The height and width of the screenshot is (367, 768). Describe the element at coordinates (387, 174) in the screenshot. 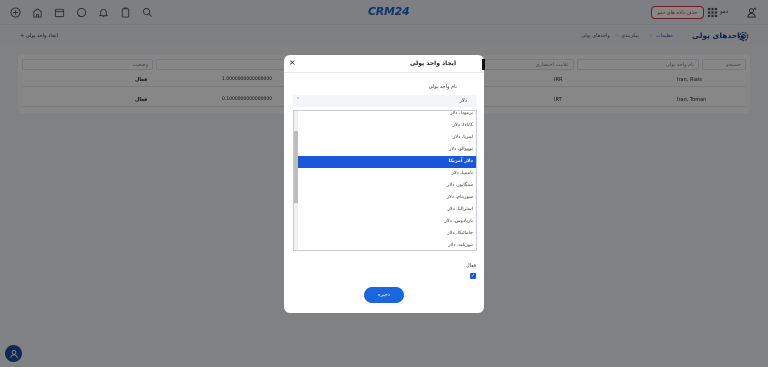

I see `dropdown-option: نامیبیا، دلار` at that location.